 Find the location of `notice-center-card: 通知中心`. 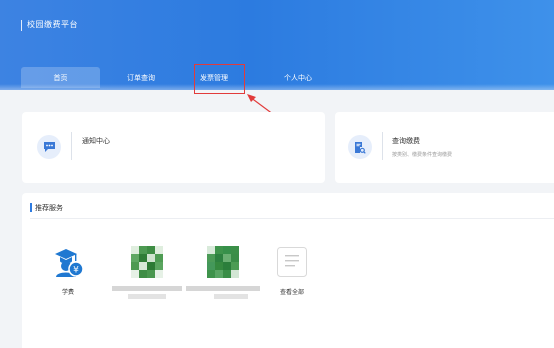

notice-center-card: 通知中心 is located at coordinates (173, 147).